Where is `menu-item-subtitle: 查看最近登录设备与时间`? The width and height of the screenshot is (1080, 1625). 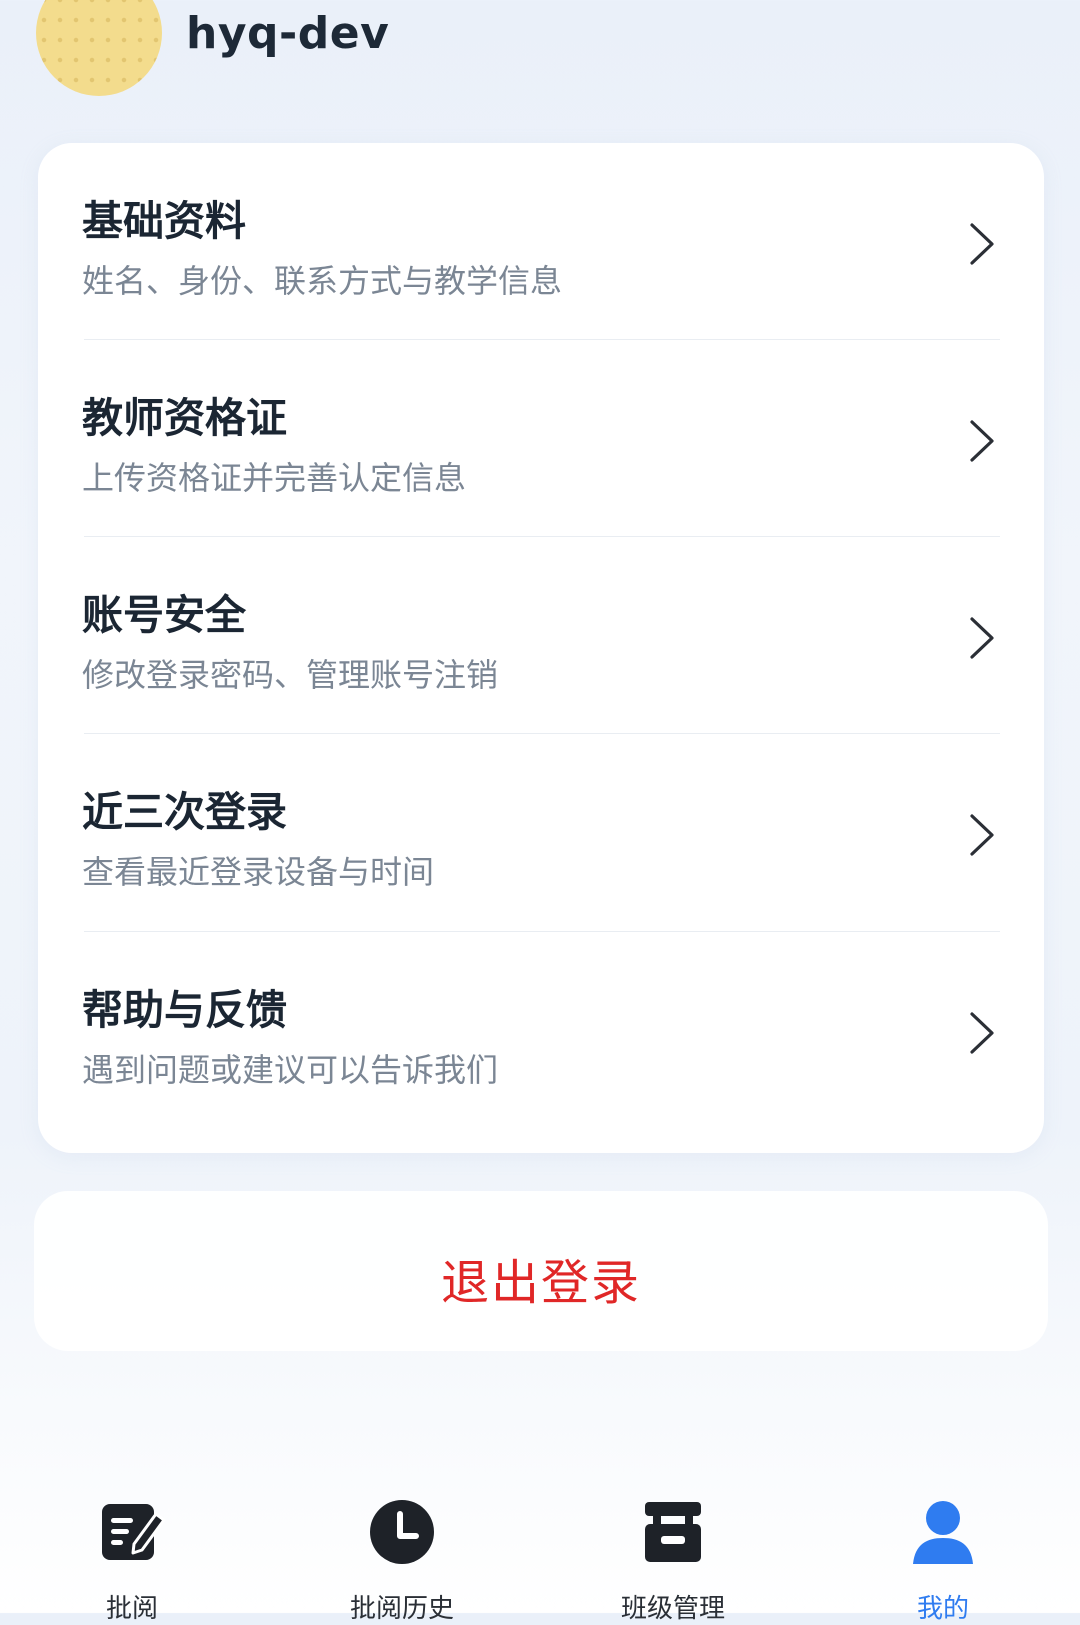 menu-item-subtitle: 查看最近登录设备与时间 is located at coordinates (258, 872).